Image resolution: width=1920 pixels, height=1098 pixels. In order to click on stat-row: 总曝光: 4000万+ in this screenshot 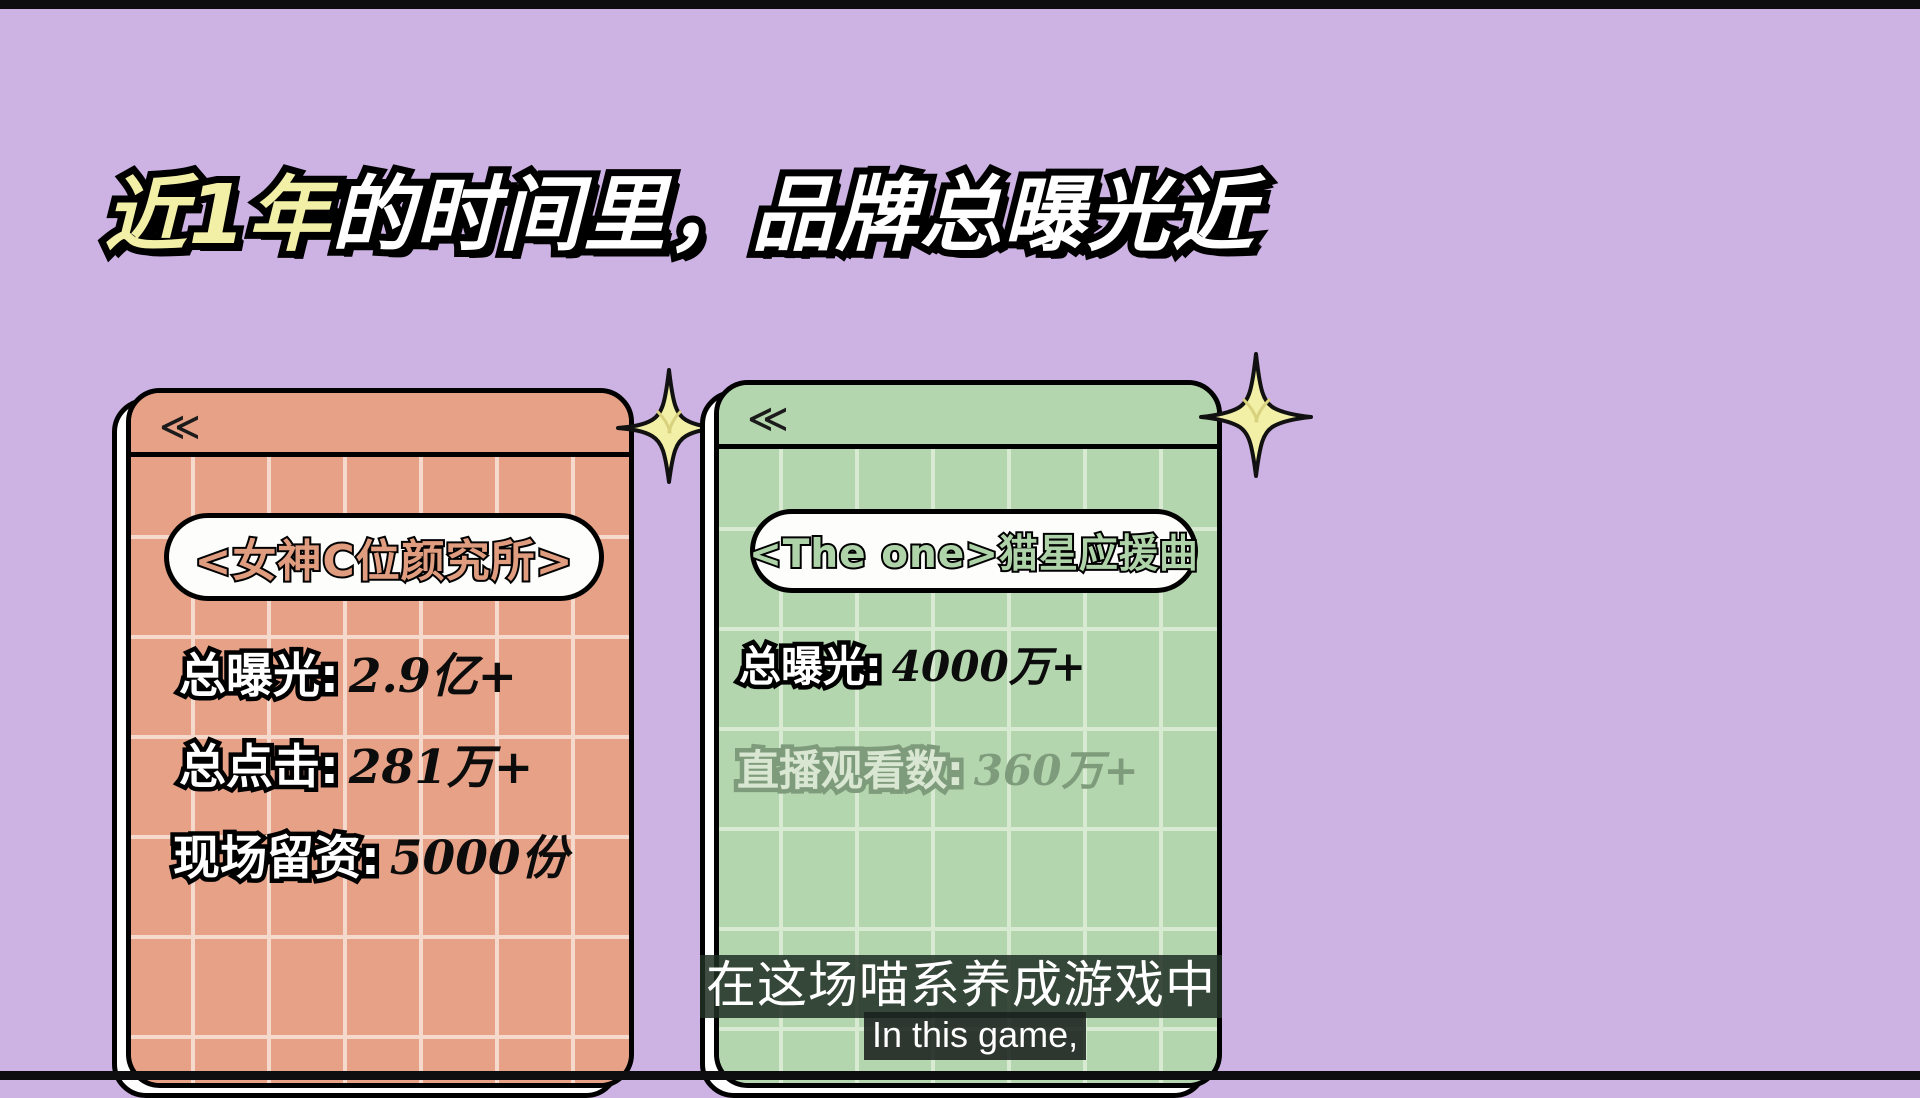, I will do `click(910, 664)`.